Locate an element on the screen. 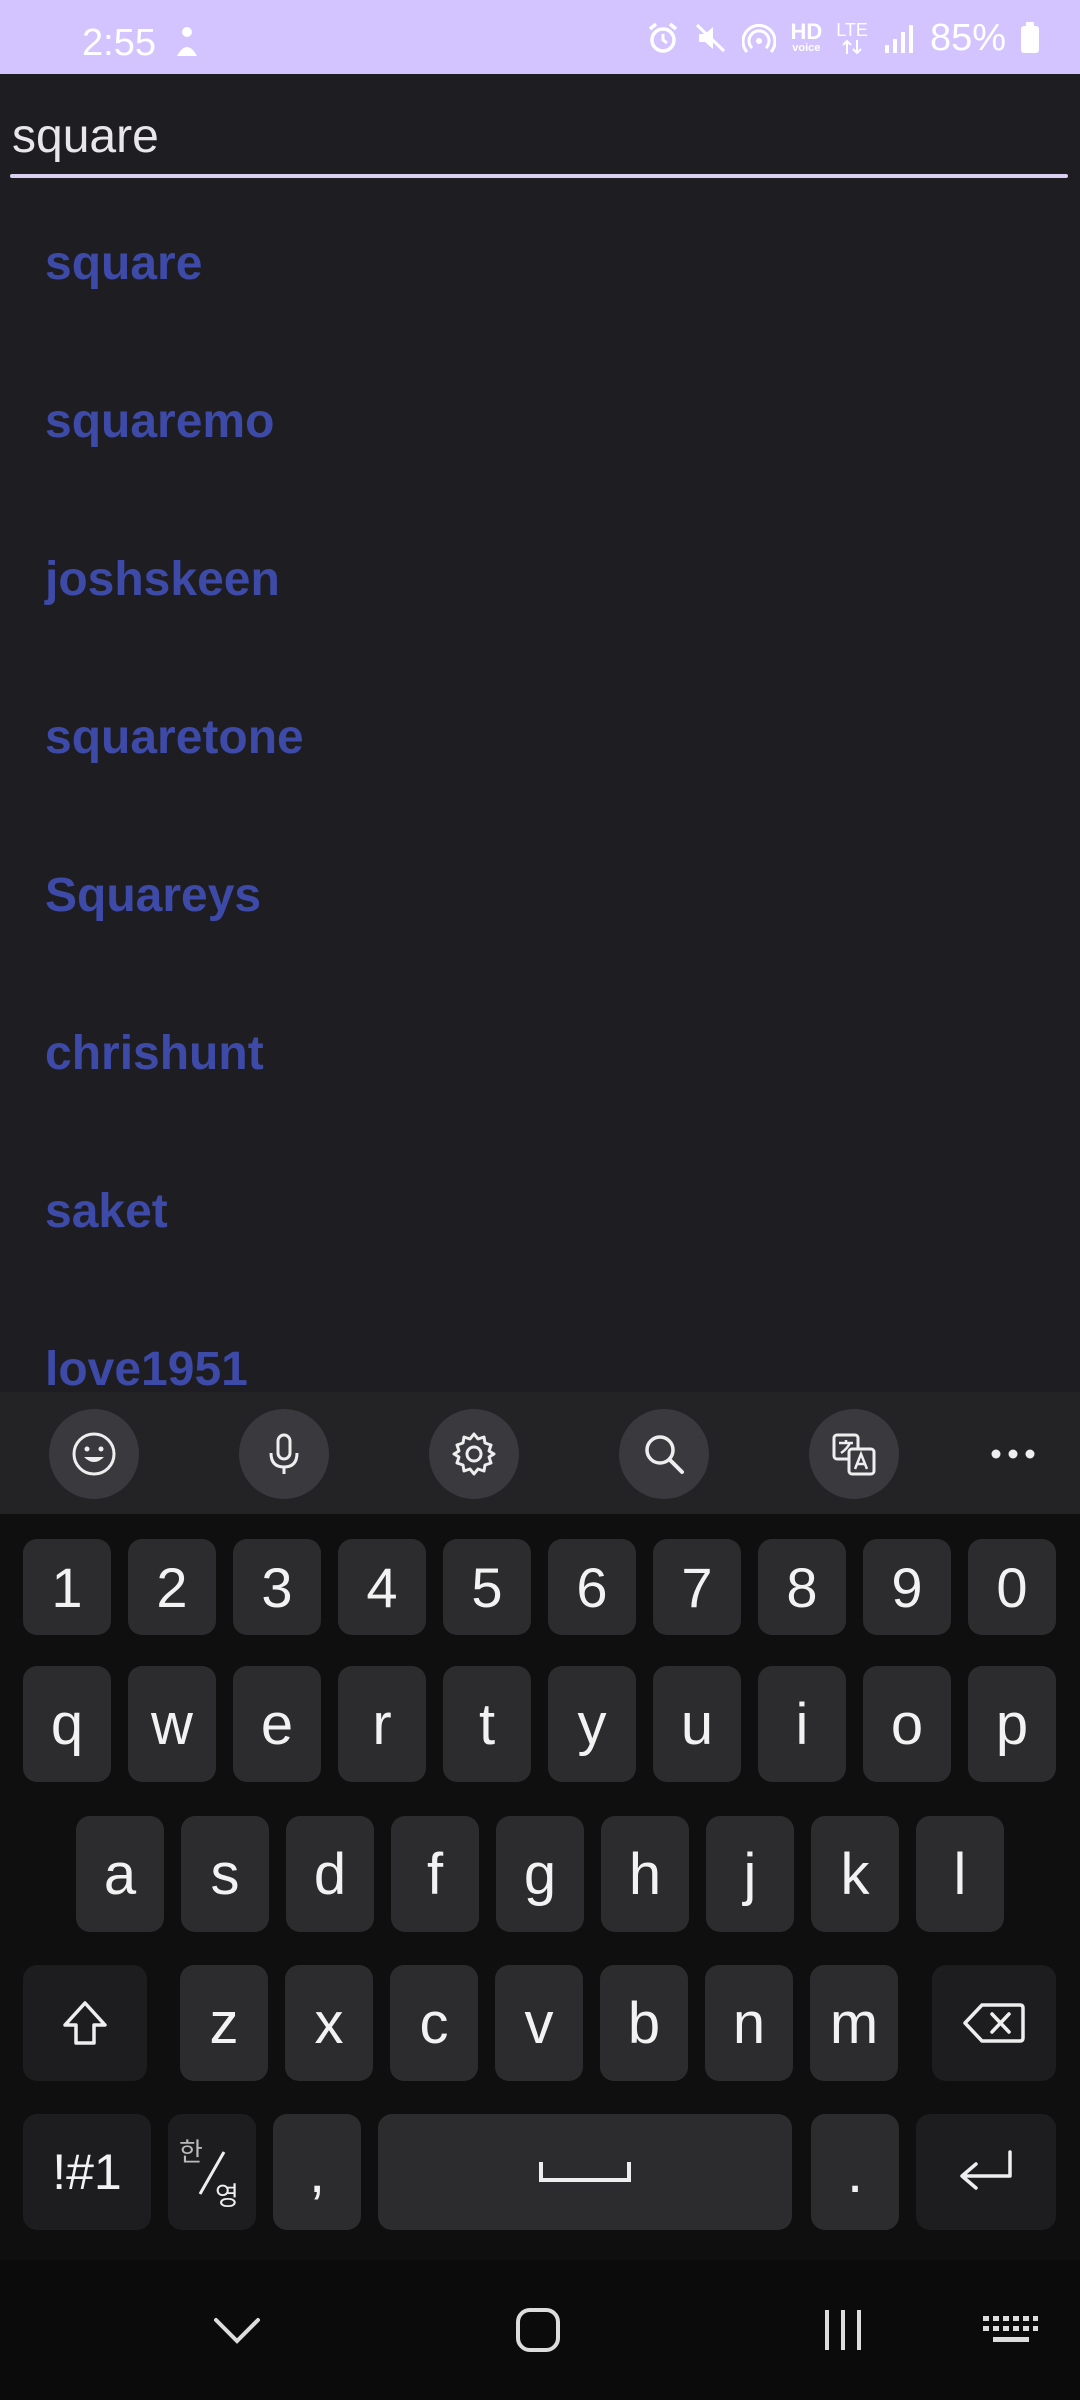 The height and width of the screenshot is (2400, 1080). chevron-down-icon is located at coordinates (237, 2331).